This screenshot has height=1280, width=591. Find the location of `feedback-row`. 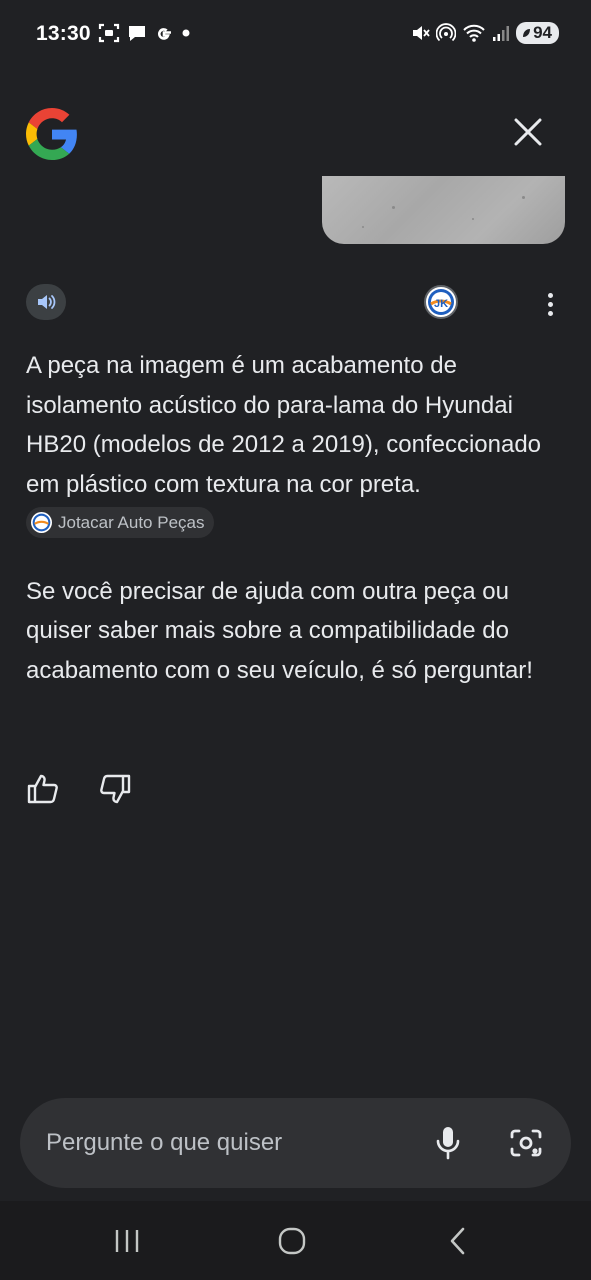

feedback-row is located at coordinates (79, 789).